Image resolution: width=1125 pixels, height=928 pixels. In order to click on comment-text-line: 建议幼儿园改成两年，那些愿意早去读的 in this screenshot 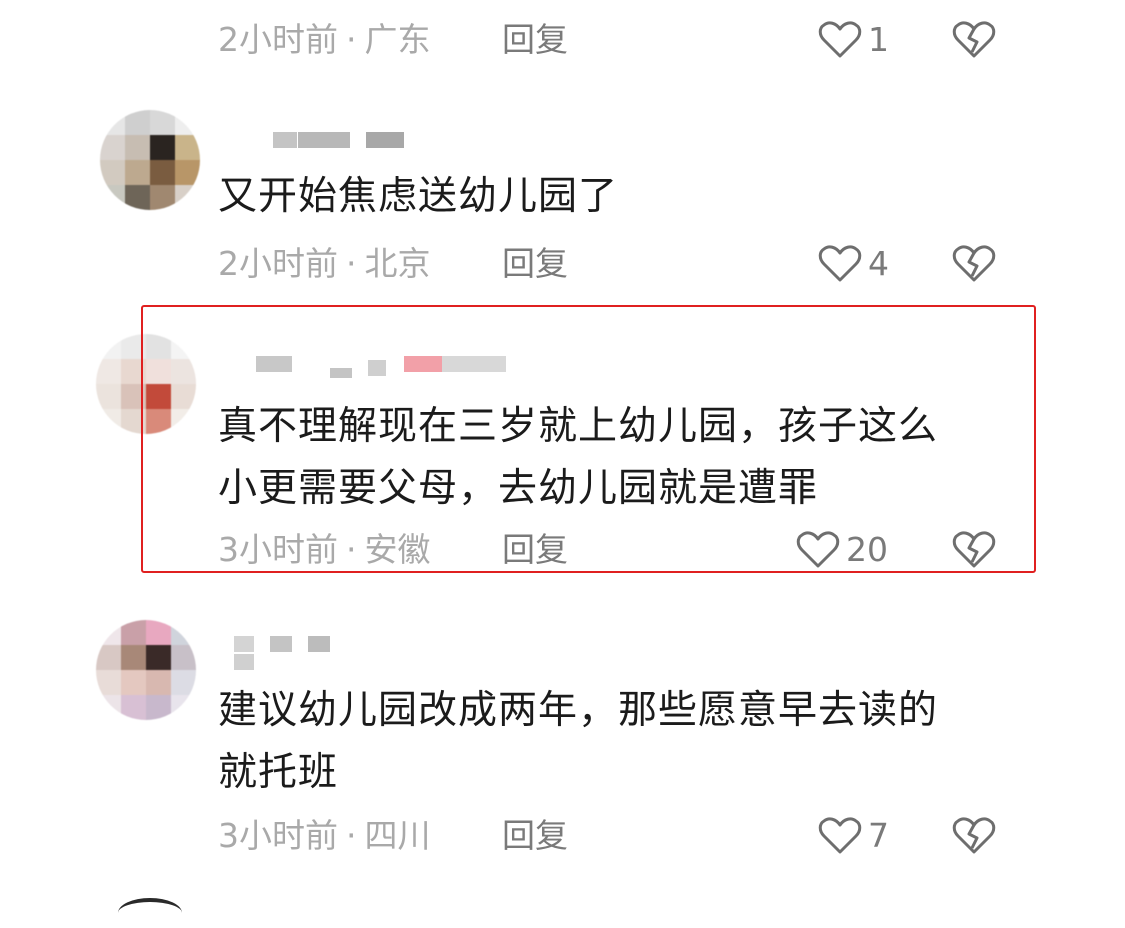, I will do `click(578, 710)`.